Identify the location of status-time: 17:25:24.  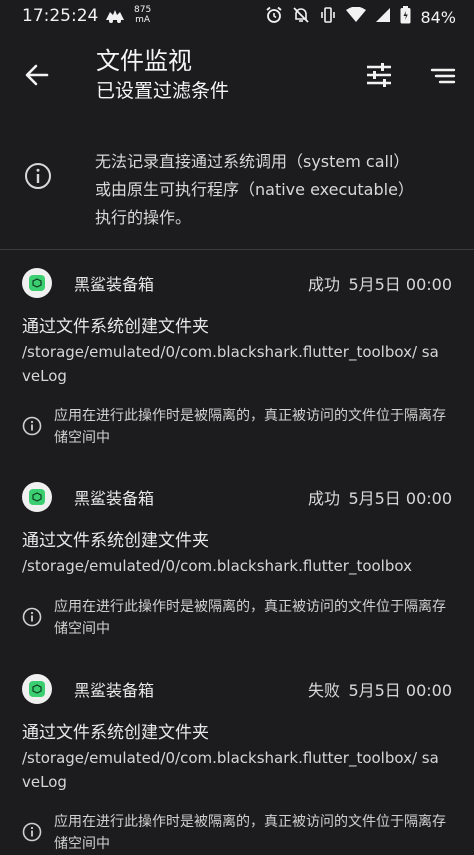
(60, 16).